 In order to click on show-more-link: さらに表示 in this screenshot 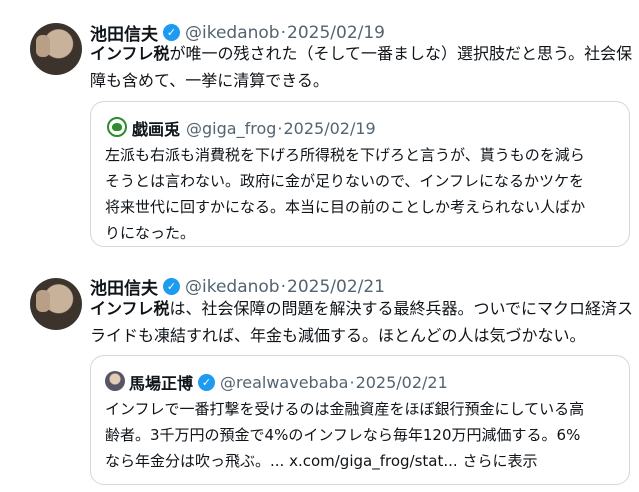, I will do `click(499, 461)`.